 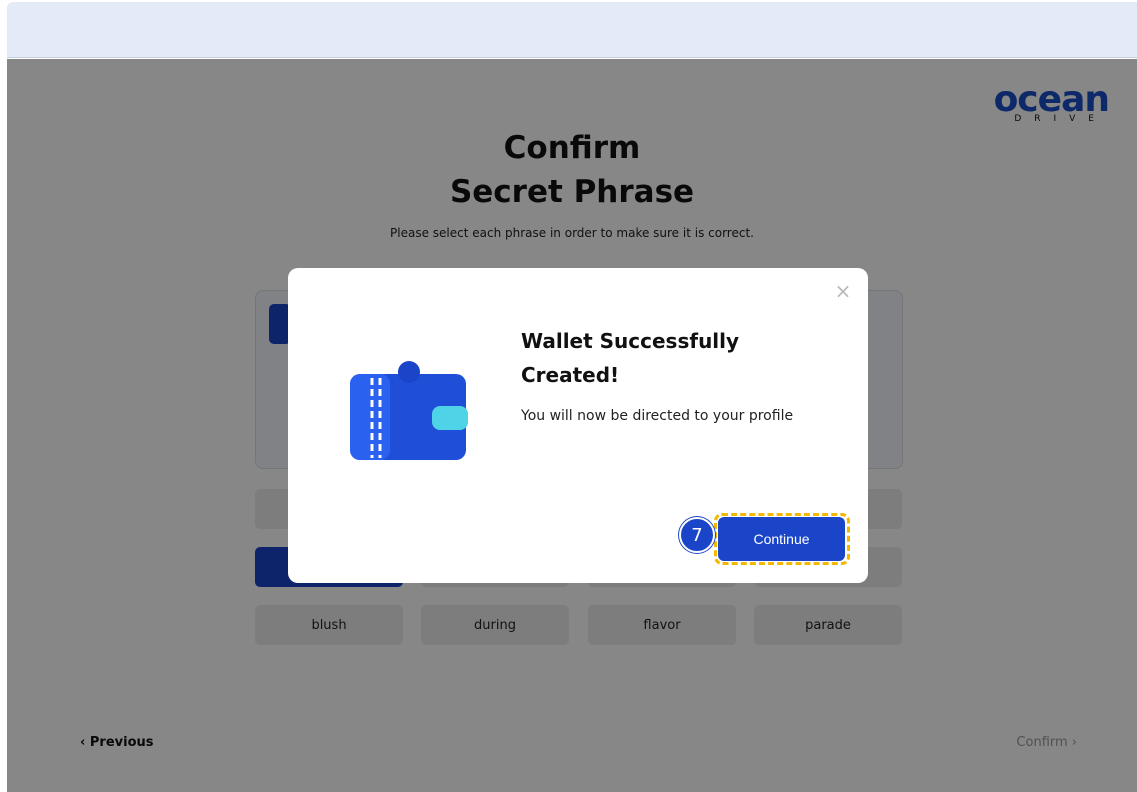 What do you see at coordinates (781, 539) in the screenshot?
I see `continue-button: Continue` at bounding box center [781, 539].